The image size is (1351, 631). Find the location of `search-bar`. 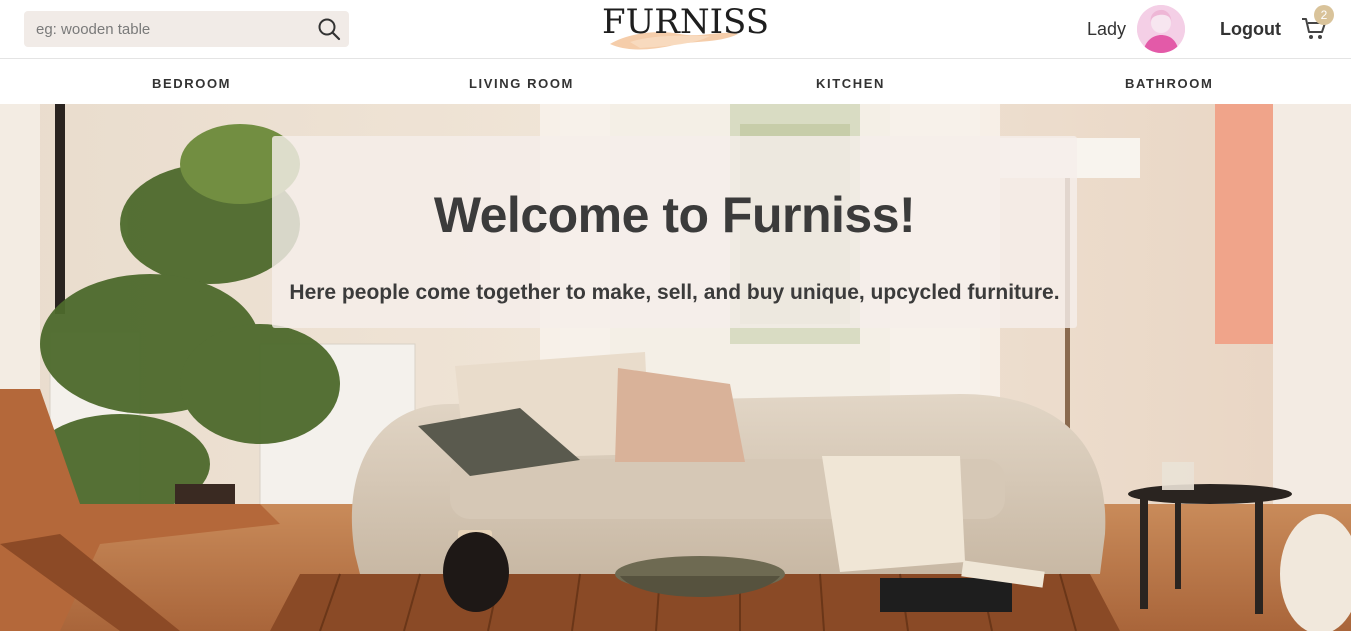

search-bar is located at coordinates (186, 29).